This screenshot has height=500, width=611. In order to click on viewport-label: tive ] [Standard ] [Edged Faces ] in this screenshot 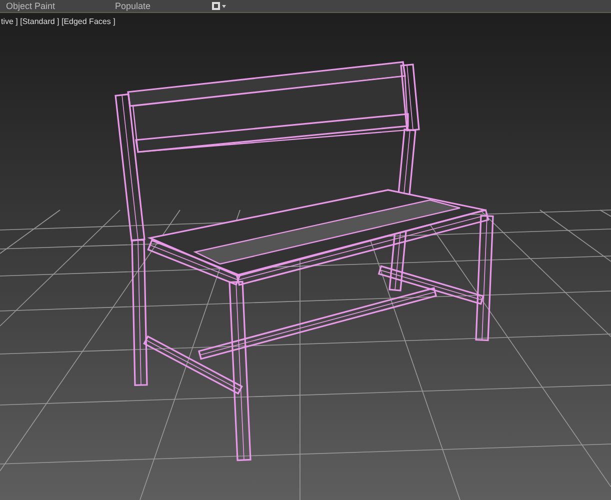, I will do `click(58, 22)`.